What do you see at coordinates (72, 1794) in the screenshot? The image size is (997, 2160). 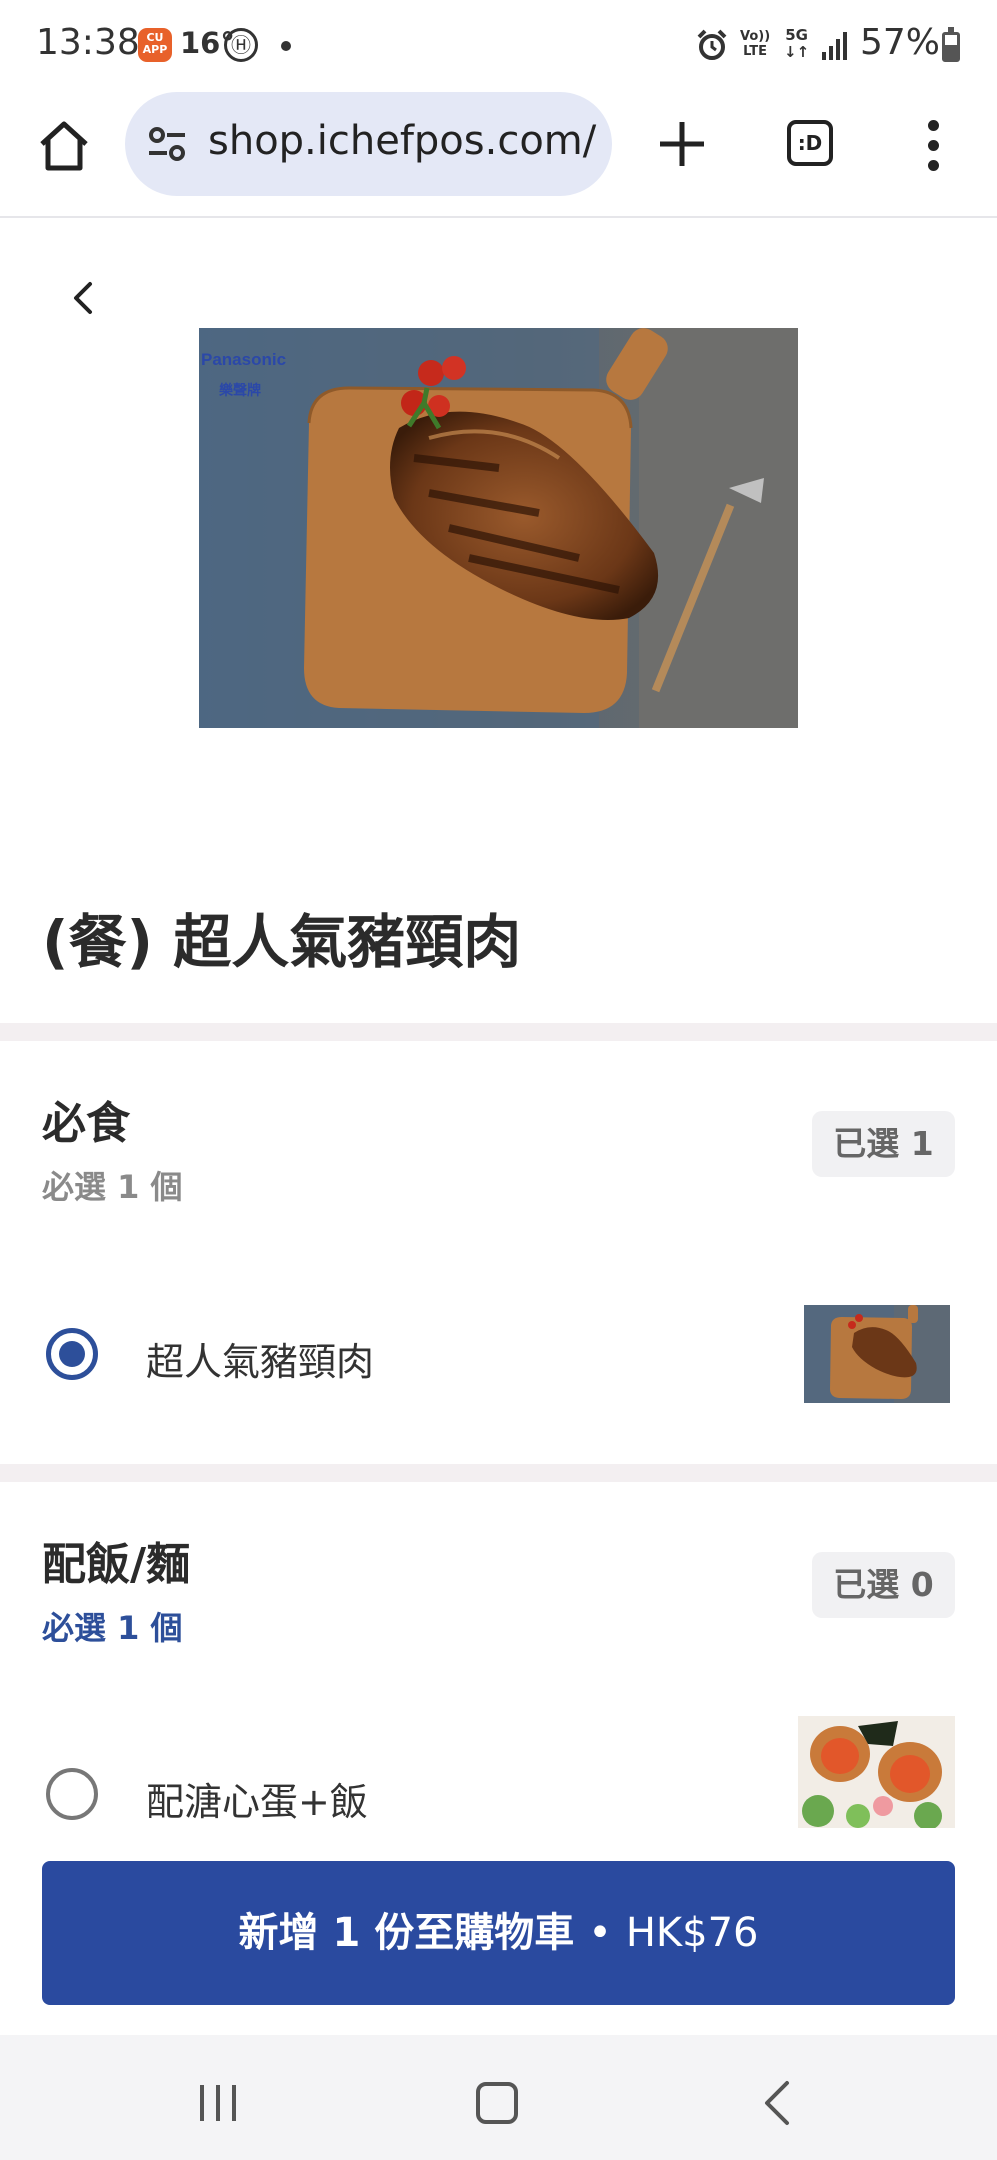 I see `option-radio-unchecked` at bounding box center [72, 1794].